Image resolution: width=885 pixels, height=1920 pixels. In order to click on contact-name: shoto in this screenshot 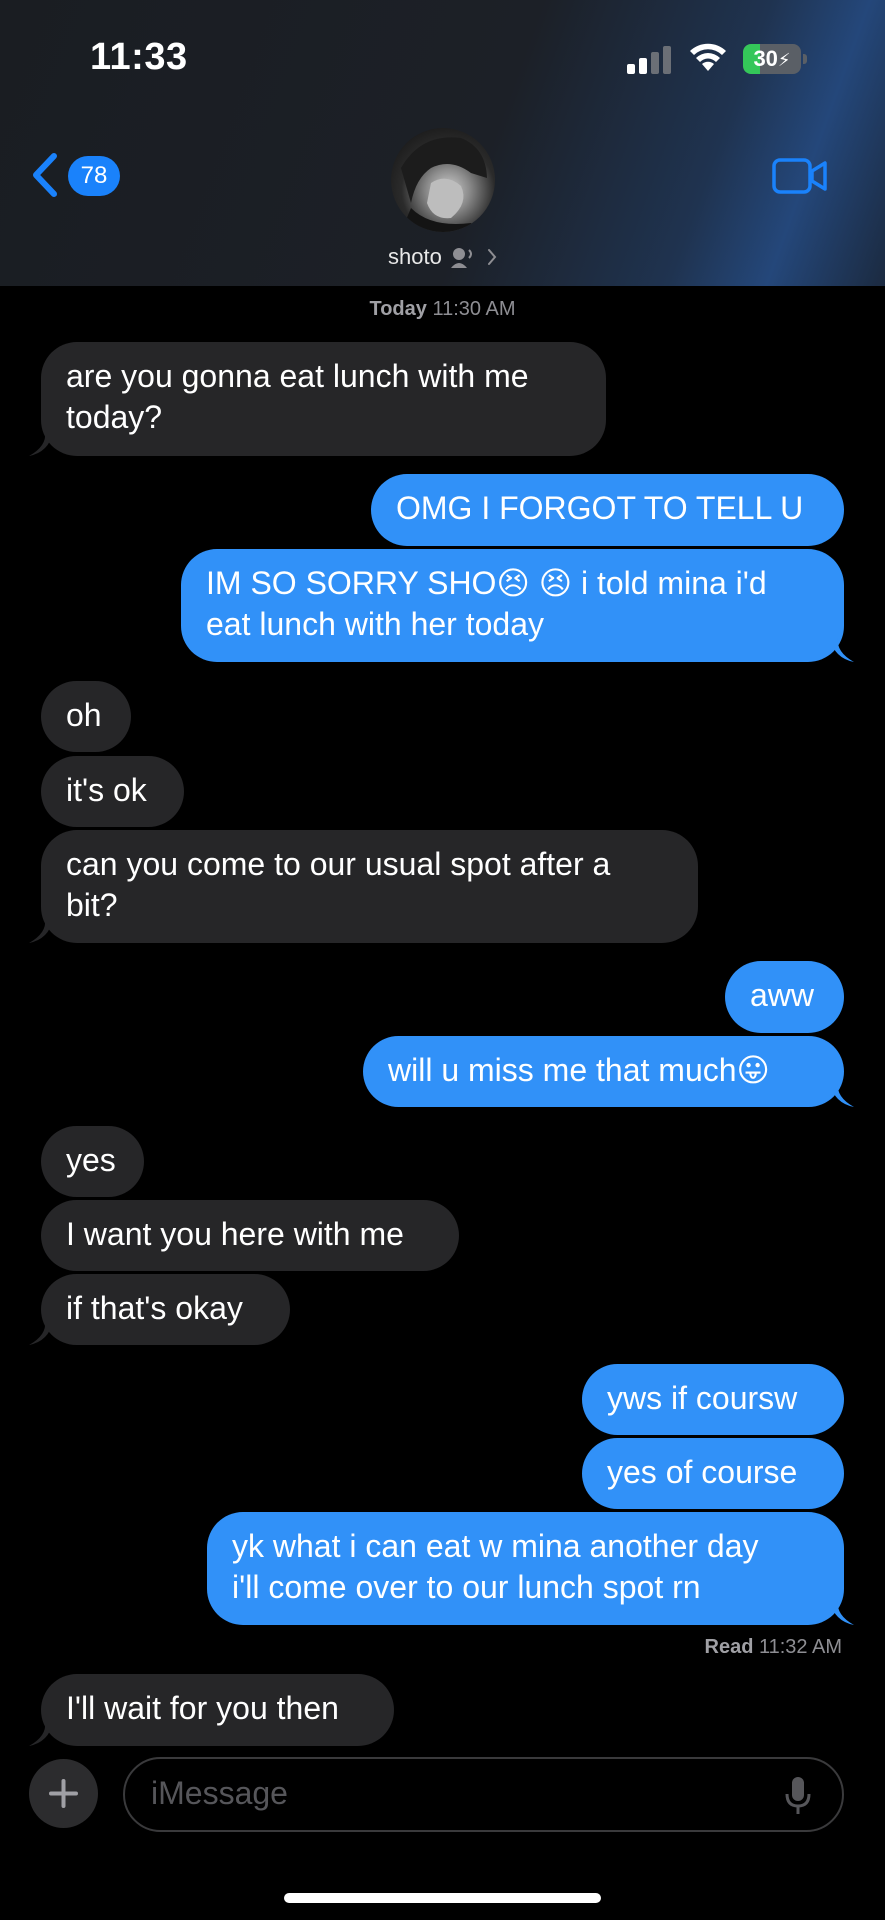, I will do `click(415, 257)`.